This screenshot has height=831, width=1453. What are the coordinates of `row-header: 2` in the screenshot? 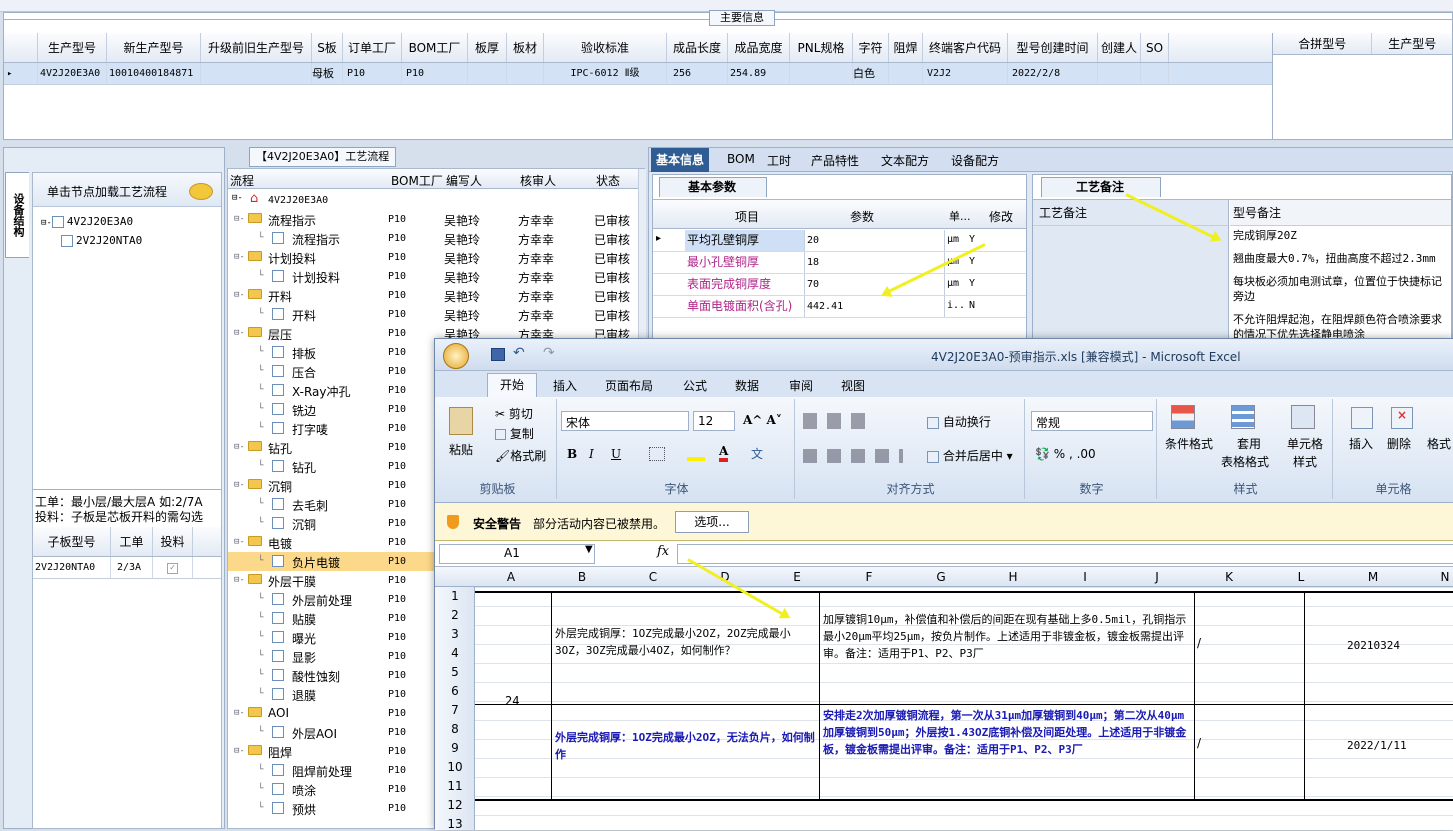 It's located at (455, 615).